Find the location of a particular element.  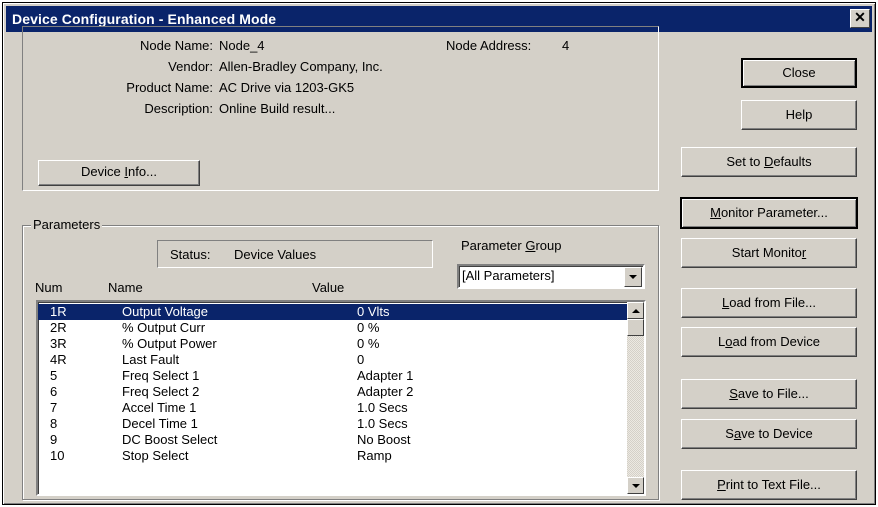

parameter-num: 9 is located at coordinates (54, 439).